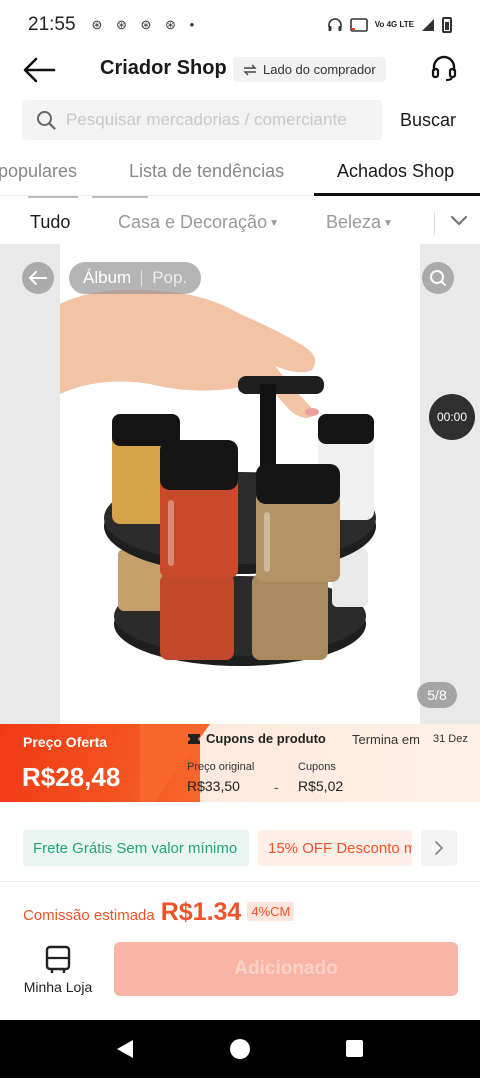 Image resolution: width=480 pixels, height=1078 pixels. What do you see at coordinates (221, 767) in the screenshot?
I see `original-price-label: Preço original` at bounding box center [221, 767].